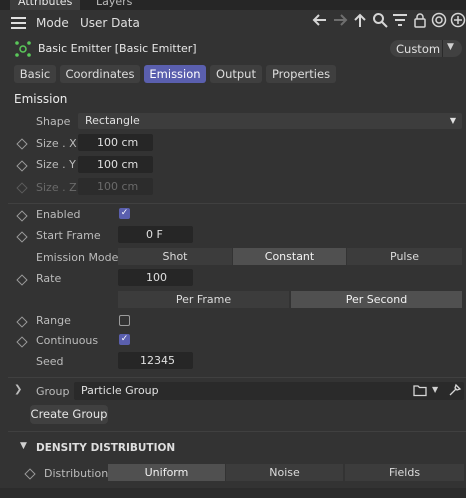 The image size is (466, 498). Describe the element at coordinates (77, 257) in the screenshot. I see `emission-mode-label: Emission Mode` at that location.